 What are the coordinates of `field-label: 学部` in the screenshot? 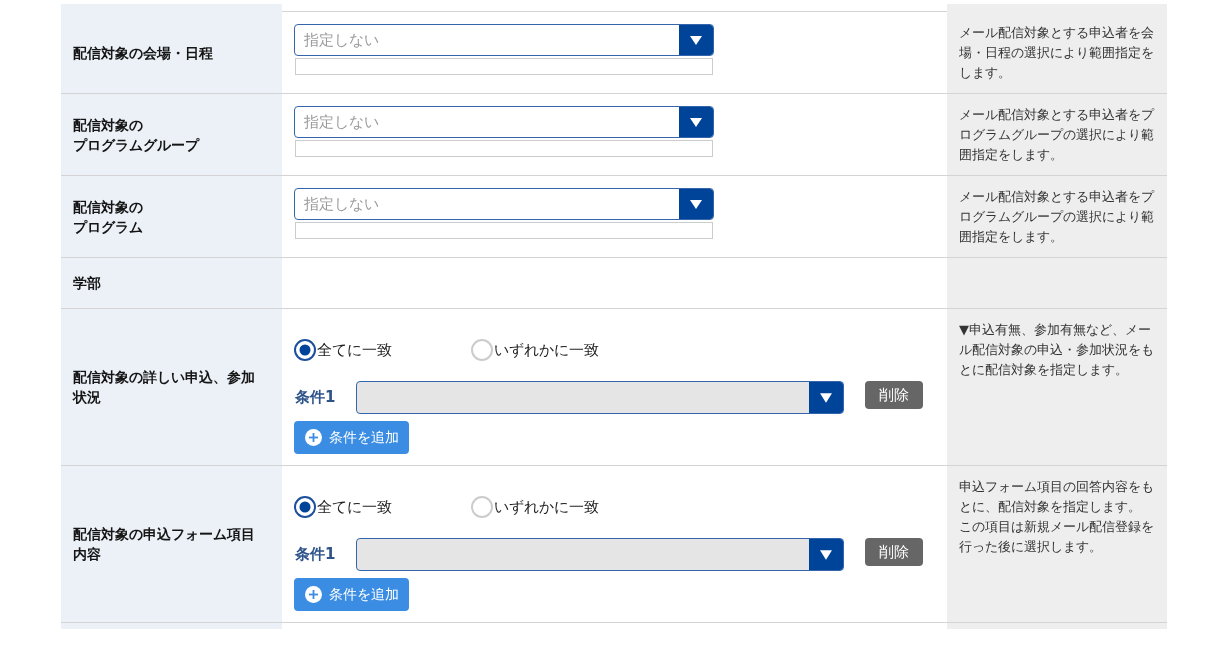 It's located at (87, 283).